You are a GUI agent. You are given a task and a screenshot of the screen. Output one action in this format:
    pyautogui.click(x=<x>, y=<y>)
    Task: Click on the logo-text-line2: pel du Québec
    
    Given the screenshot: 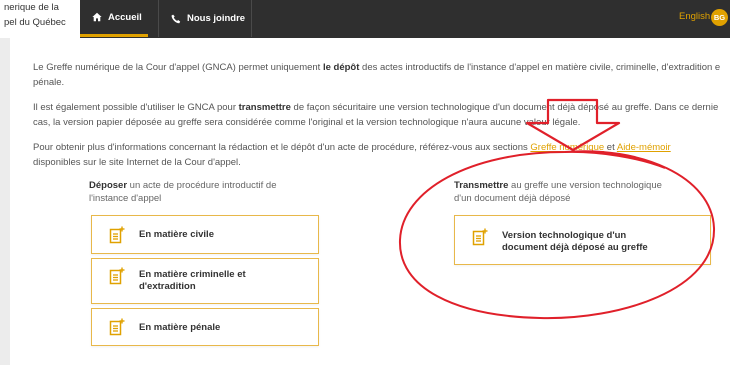 What is the action you would take?
    pyautogui.click(x=35, y=22)
    